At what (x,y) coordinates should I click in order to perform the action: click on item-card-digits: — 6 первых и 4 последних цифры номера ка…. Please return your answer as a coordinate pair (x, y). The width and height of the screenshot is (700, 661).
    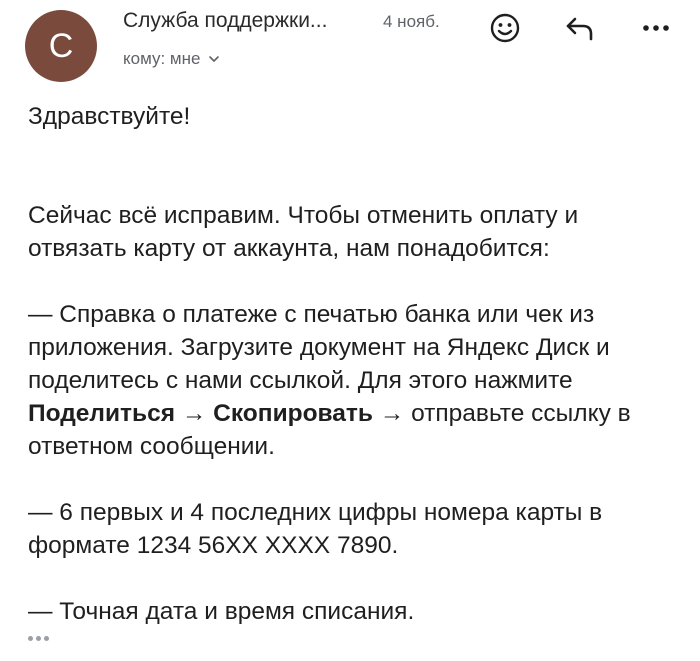
    Looking at the image, I should click on (315, 529).